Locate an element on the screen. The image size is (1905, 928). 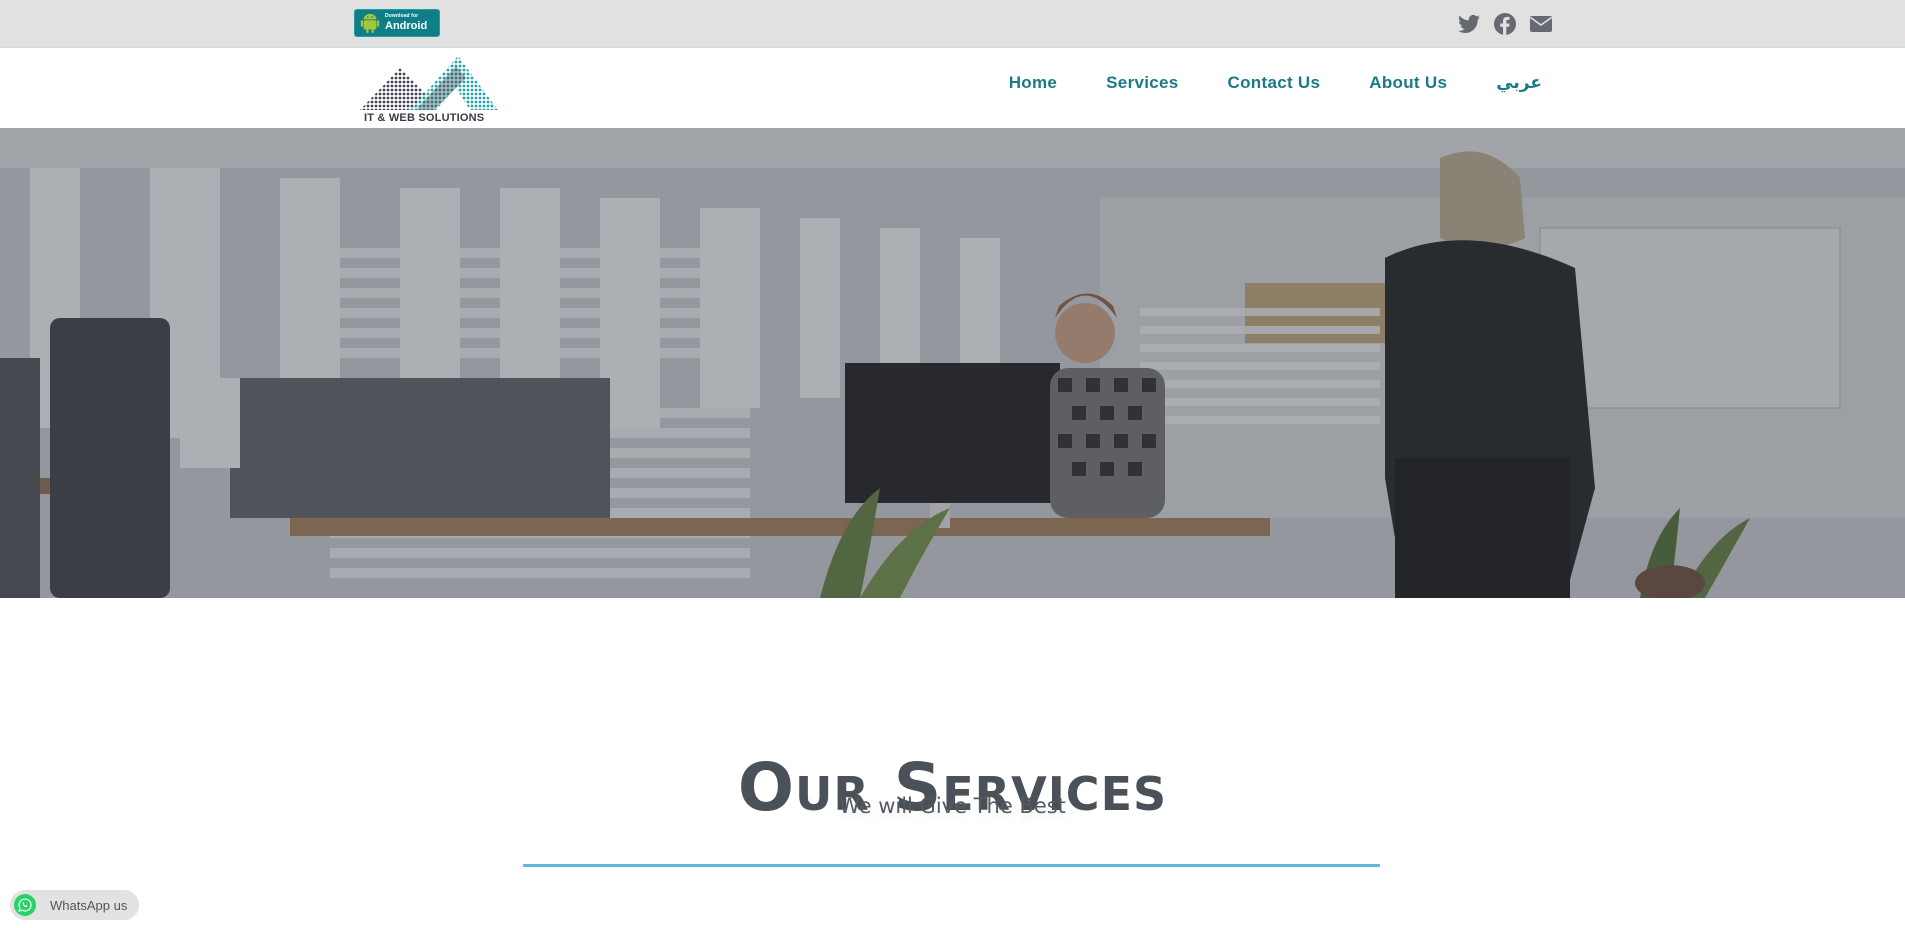
nav-arabic-language: عربي is located at coordinates (1519, 83).